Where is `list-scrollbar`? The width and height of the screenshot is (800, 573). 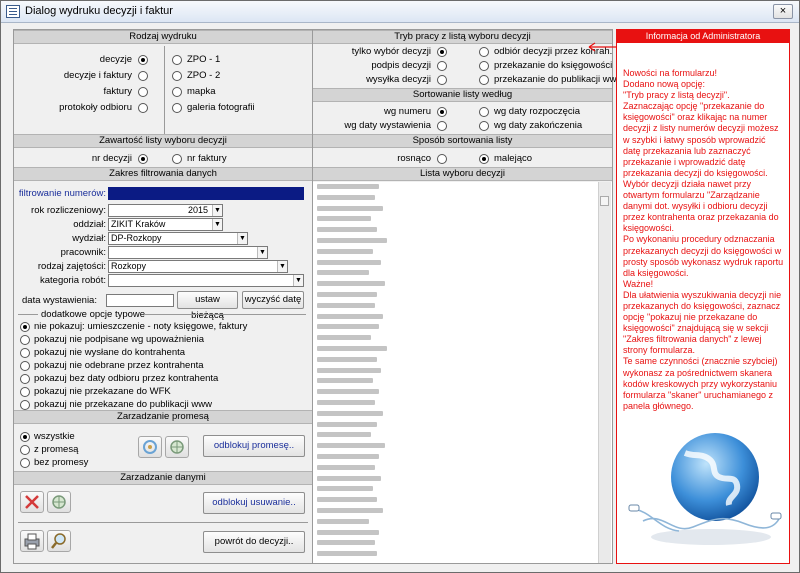
list-scrollbar is located at coordinates (604, 372).